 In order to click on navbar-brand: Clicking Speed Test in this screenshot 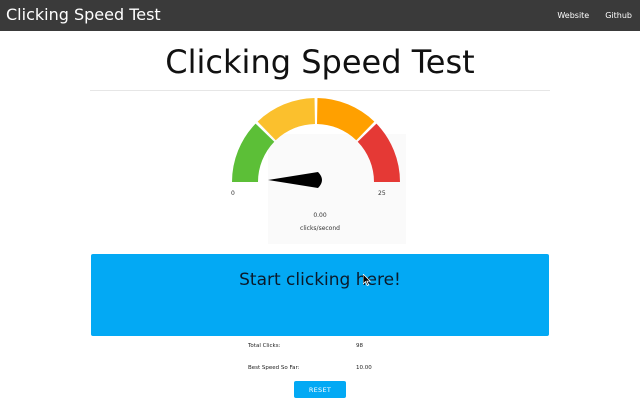, I will do `click(83, 15)`.